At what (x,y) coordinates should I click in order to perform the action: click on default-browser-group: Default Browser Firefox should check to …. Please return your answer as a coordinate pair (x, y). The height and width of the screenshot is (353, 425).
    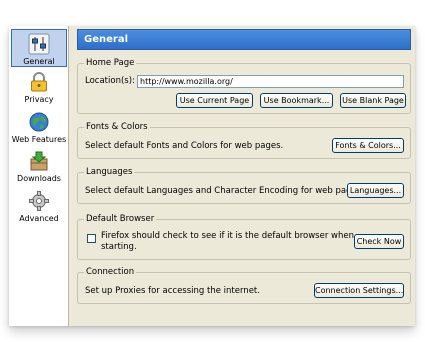
    Looking at the image, I should click on (244, 237).